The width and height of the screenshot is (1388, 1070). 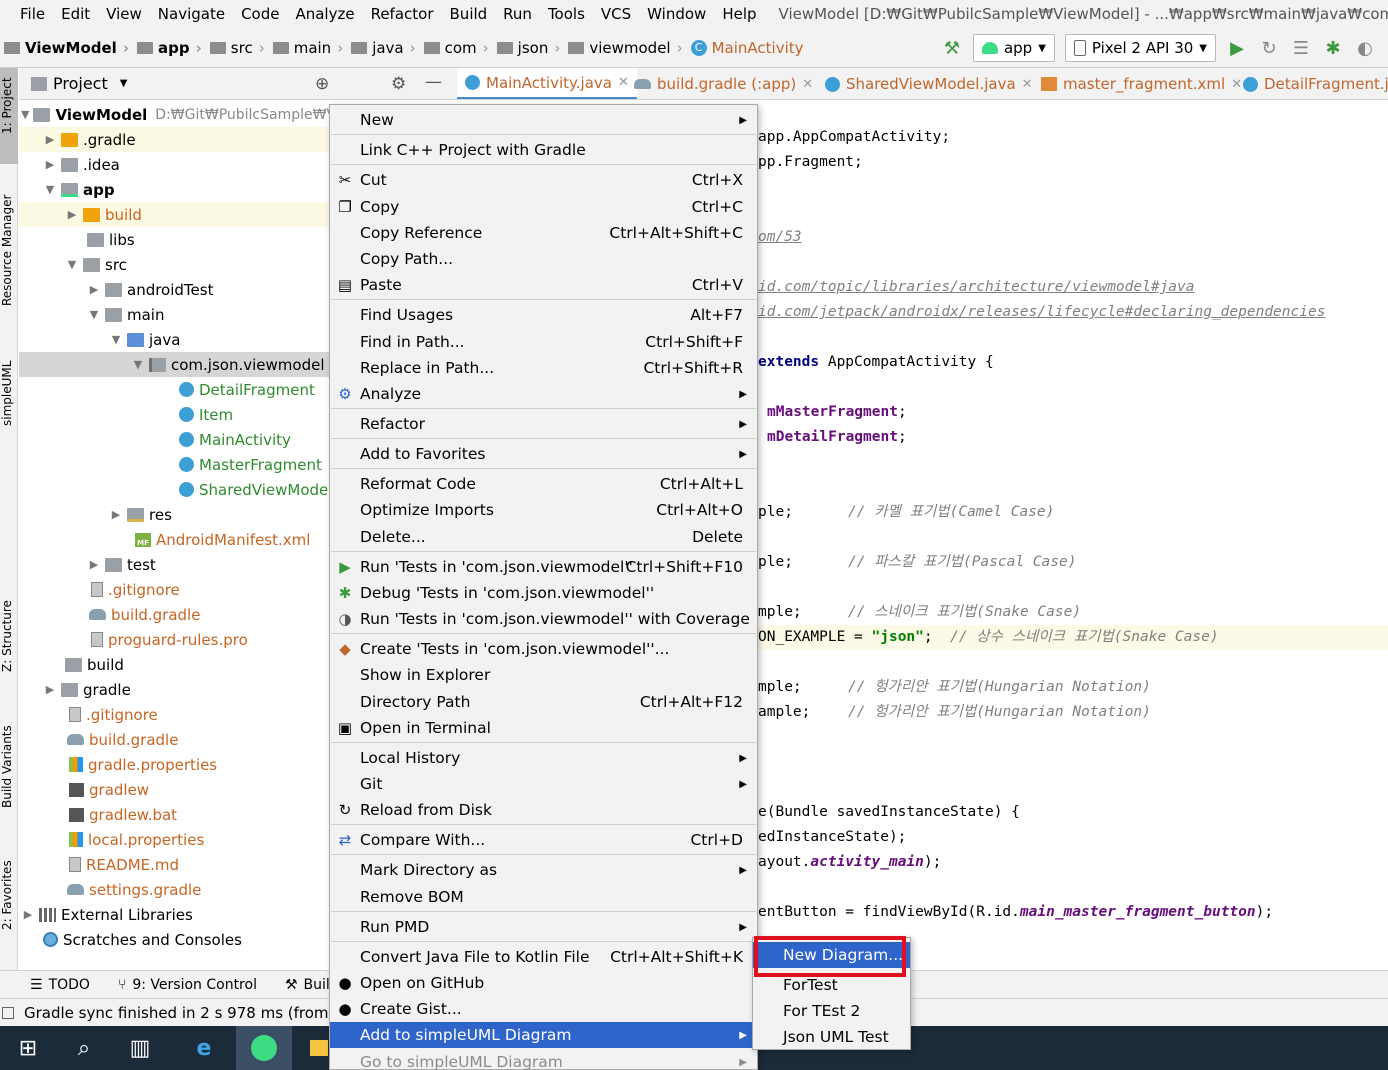 I want to click on tree-row: local.properties, so click(x=174, y=839).